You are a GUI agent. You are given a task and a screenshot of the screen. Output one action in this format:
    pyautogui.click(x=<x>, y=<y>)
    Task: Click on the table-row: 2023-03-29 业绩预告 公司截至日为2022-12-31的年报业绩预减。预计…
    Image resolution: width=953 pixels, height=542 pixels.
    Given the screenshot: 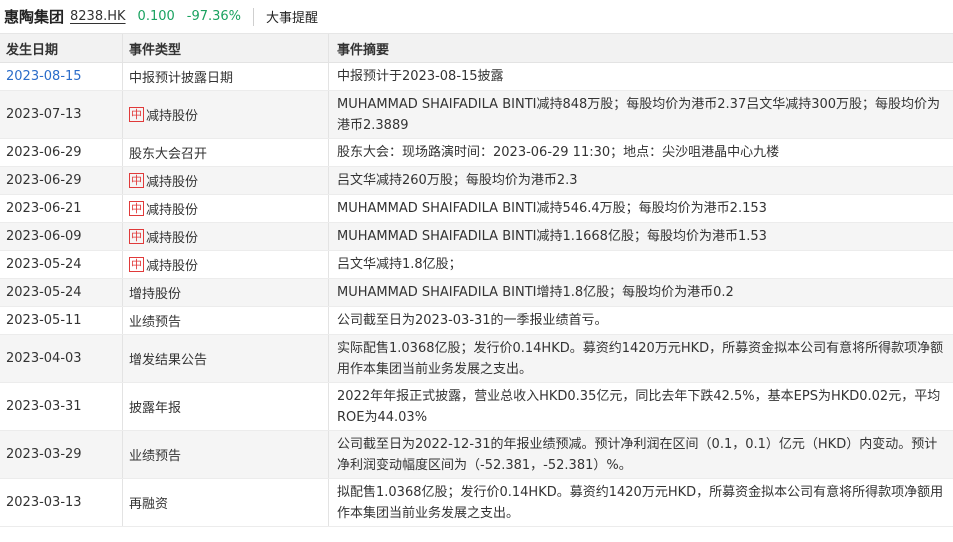 What is the action you would take?
    pyautogui.click(x=476, y=455)
    